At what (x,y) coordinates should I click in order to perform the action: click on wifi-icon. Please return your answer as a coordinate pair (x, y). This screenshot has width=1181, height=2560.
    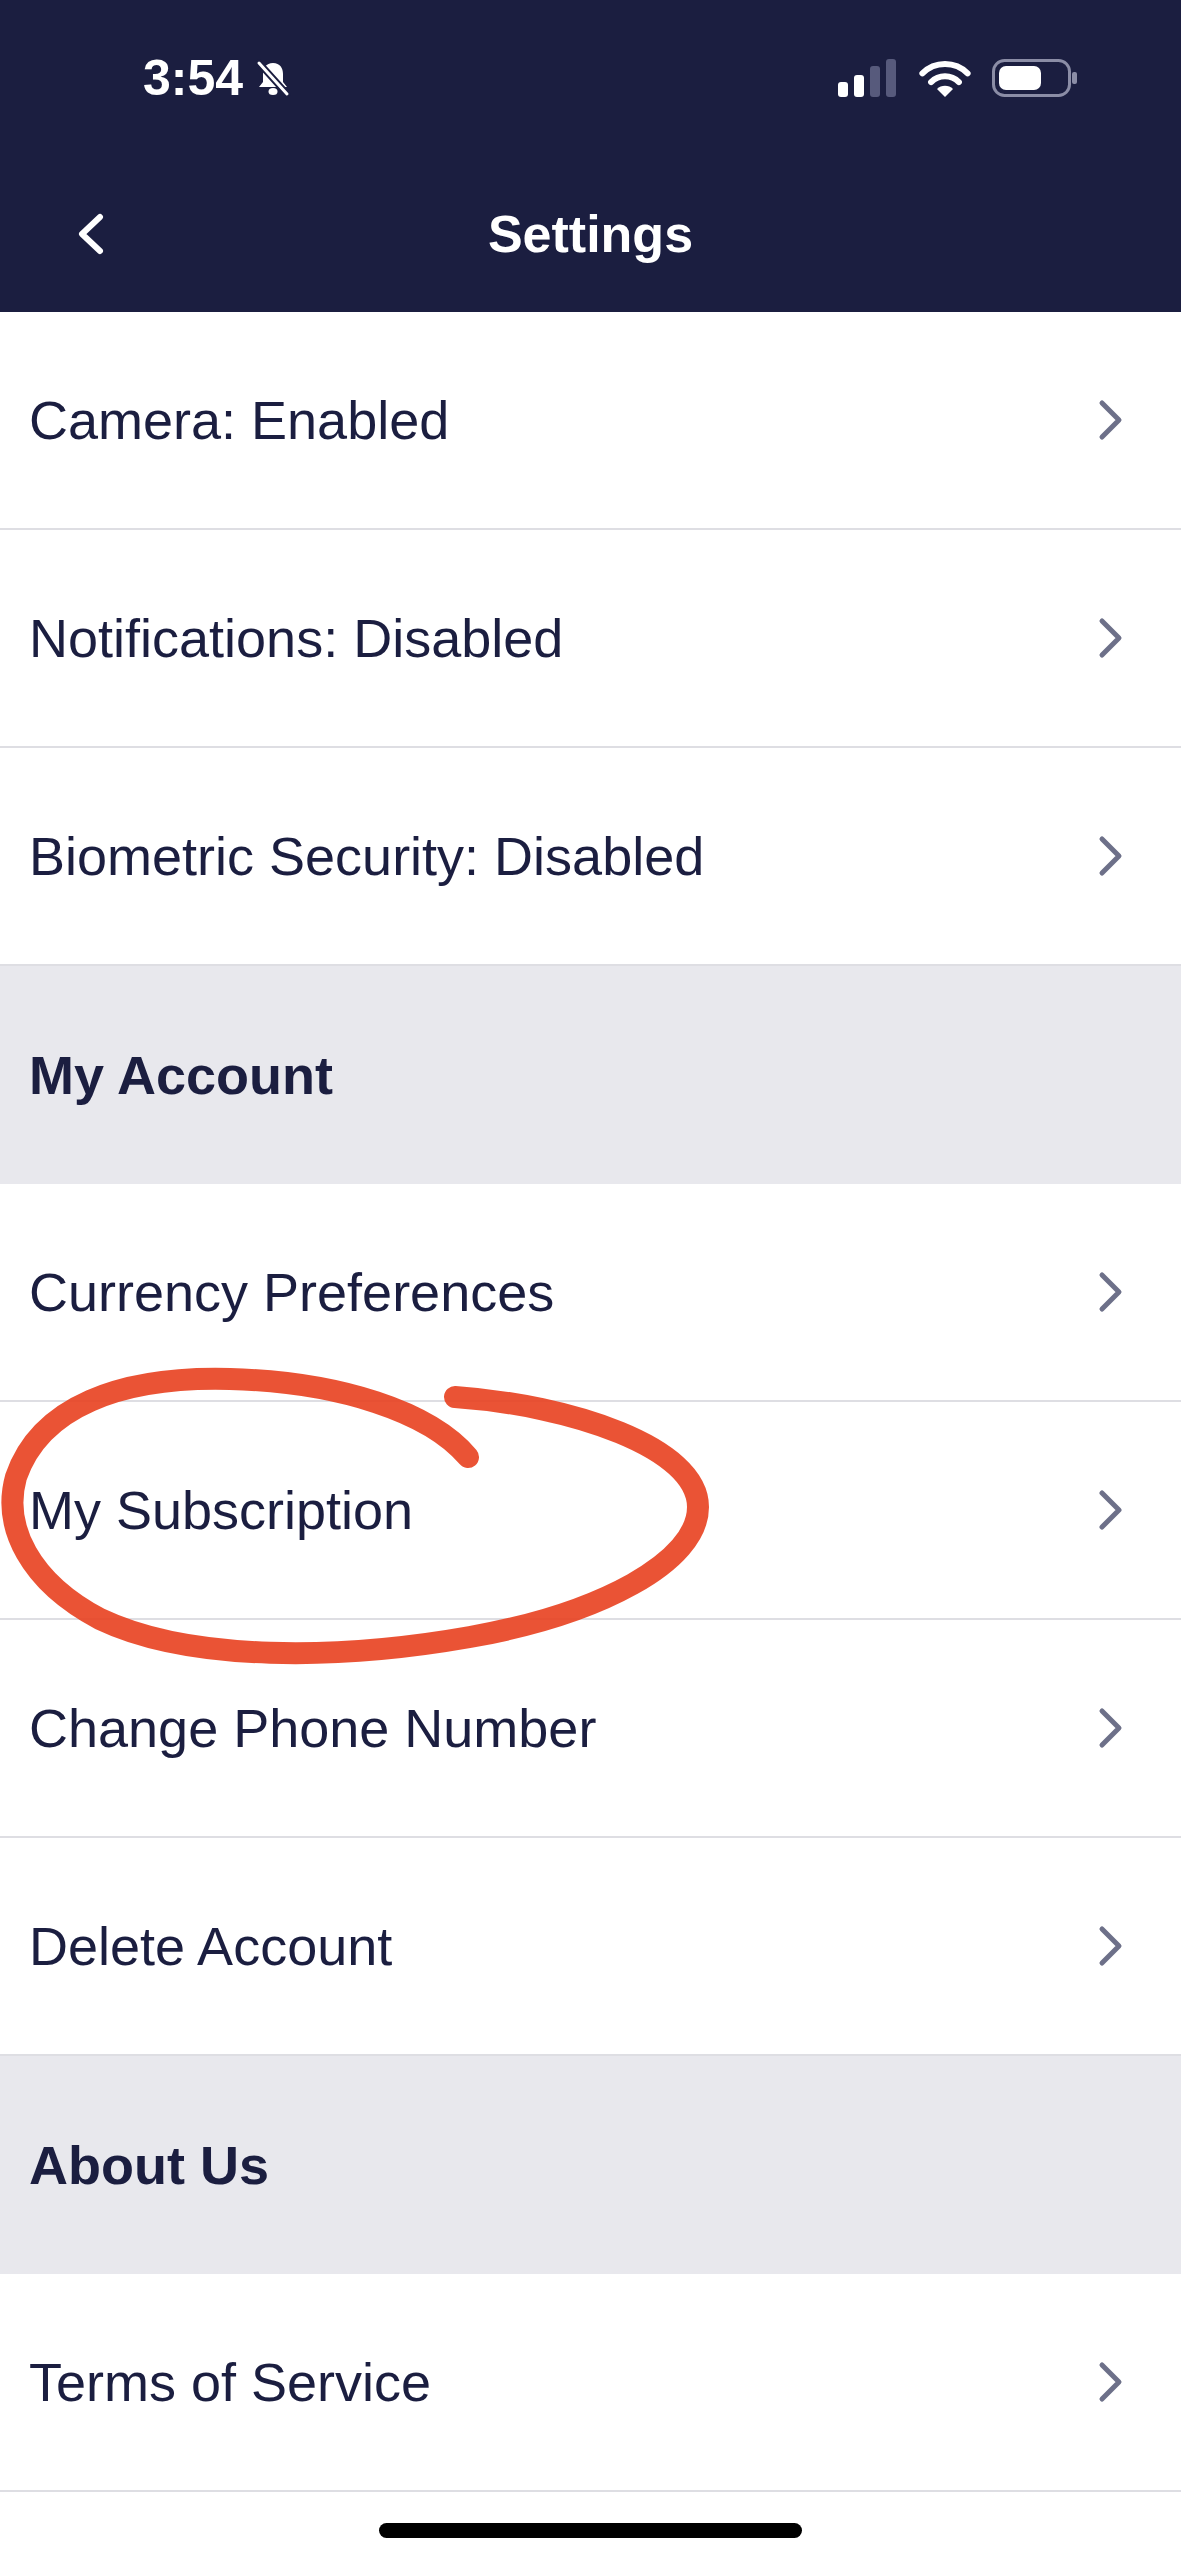
    Looking at the image, I should click on (945, 78).